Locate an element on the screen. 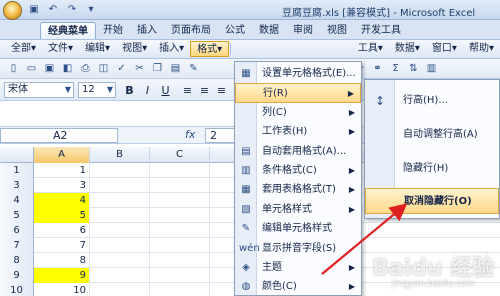  format-menu-item: 工作表(H) ▶ is located at coordinates (298, 132).